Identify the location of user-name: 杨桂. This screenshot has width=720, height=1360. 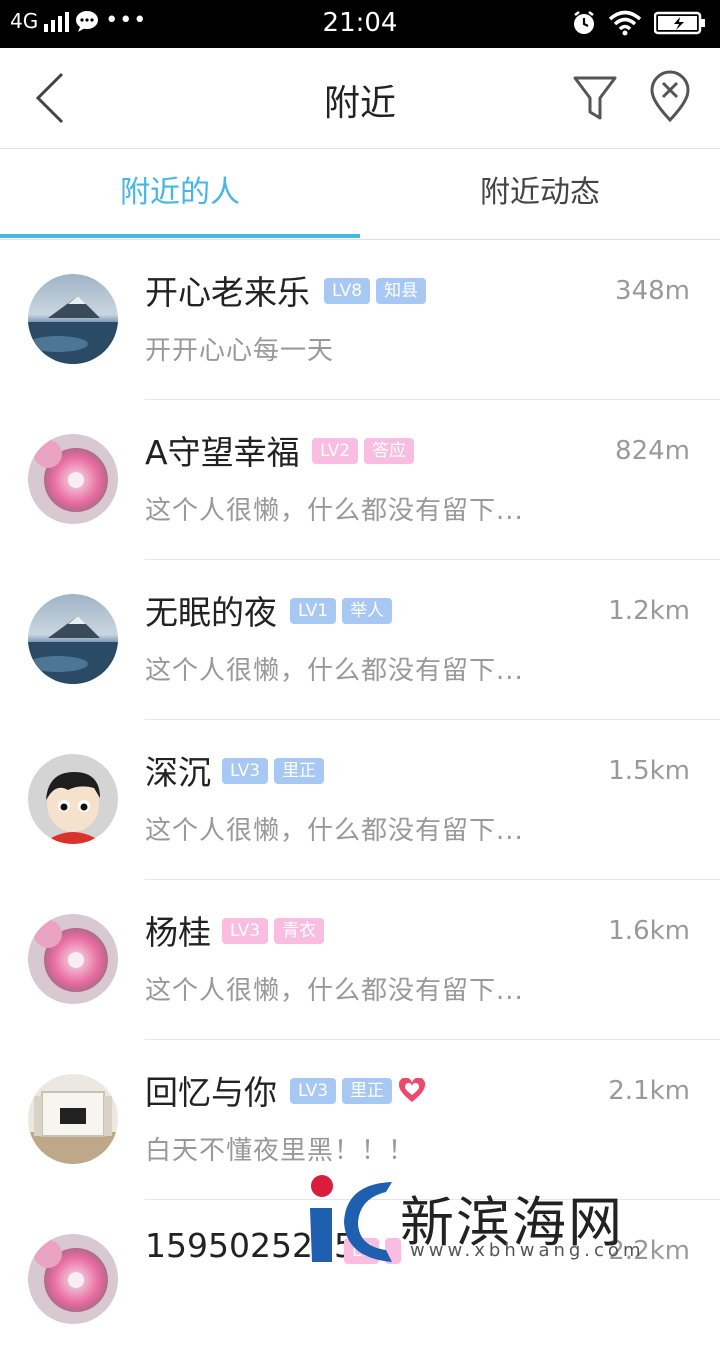
(178, 932).